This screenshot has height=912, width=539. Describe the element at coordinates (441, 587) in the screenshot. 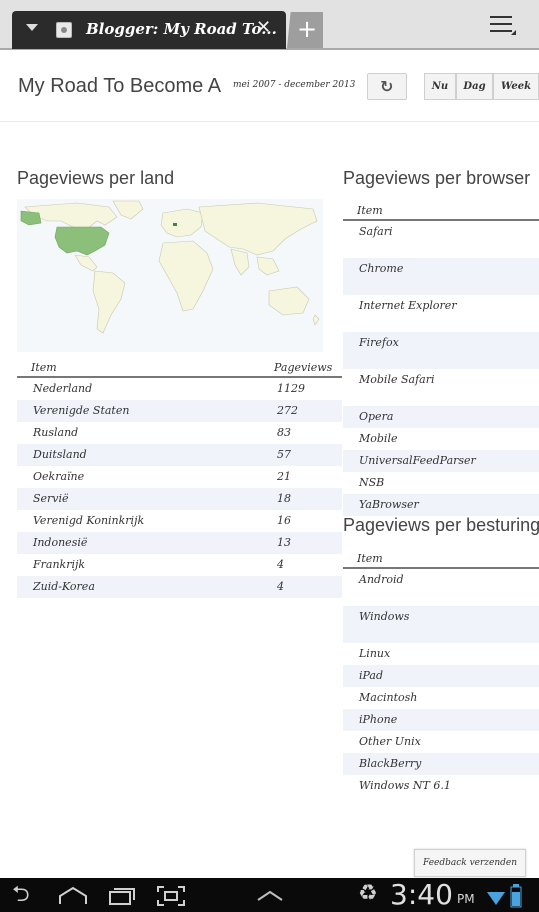

I see `table-row: Android` at that location.